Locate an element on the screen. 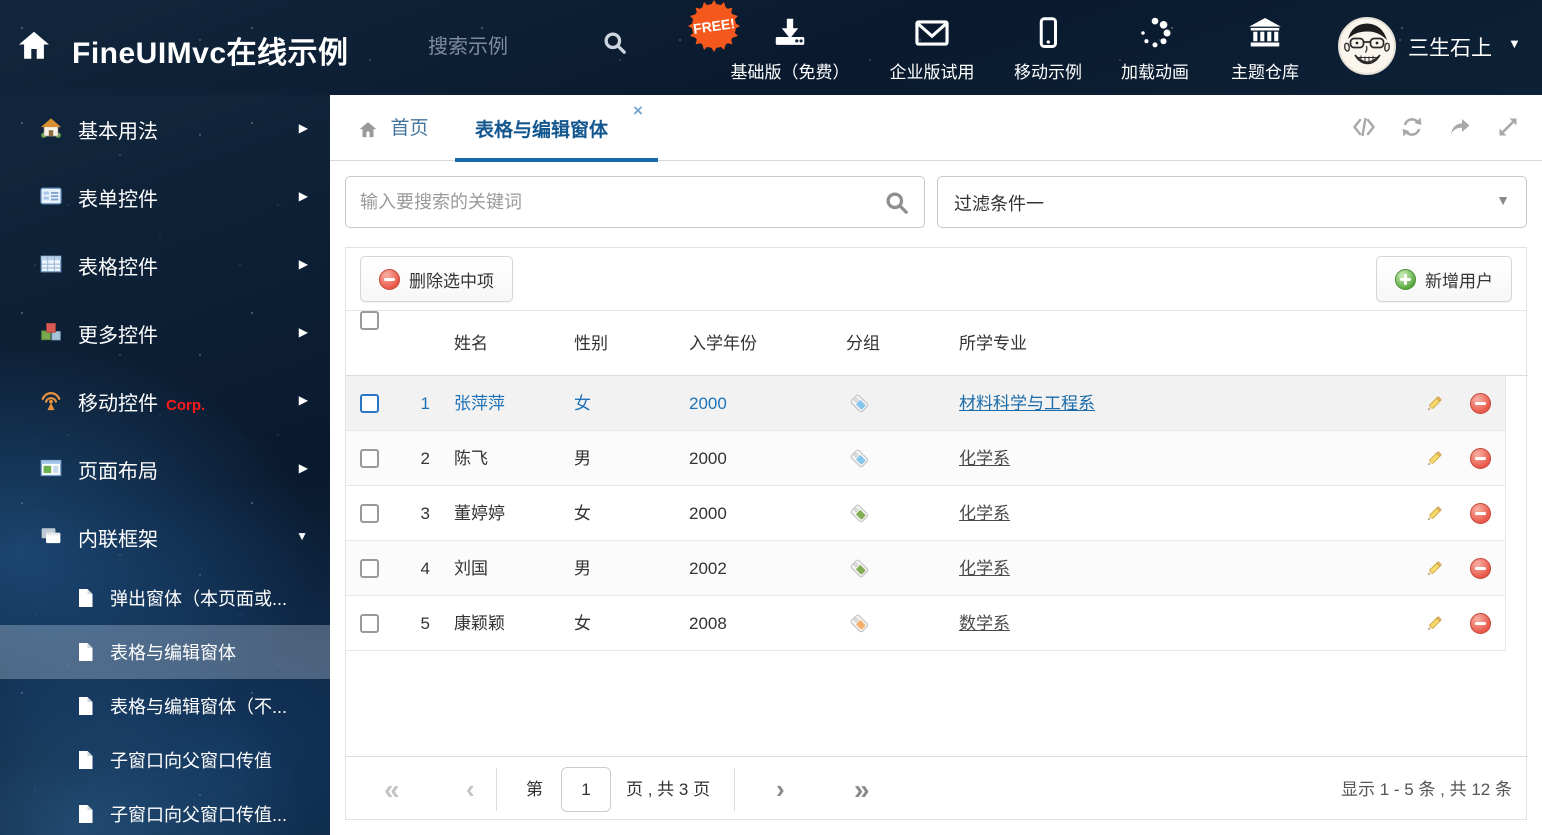 The height and width of the screenshot is (835, 1542). bank-icon is located at coordinates (1265, 34).